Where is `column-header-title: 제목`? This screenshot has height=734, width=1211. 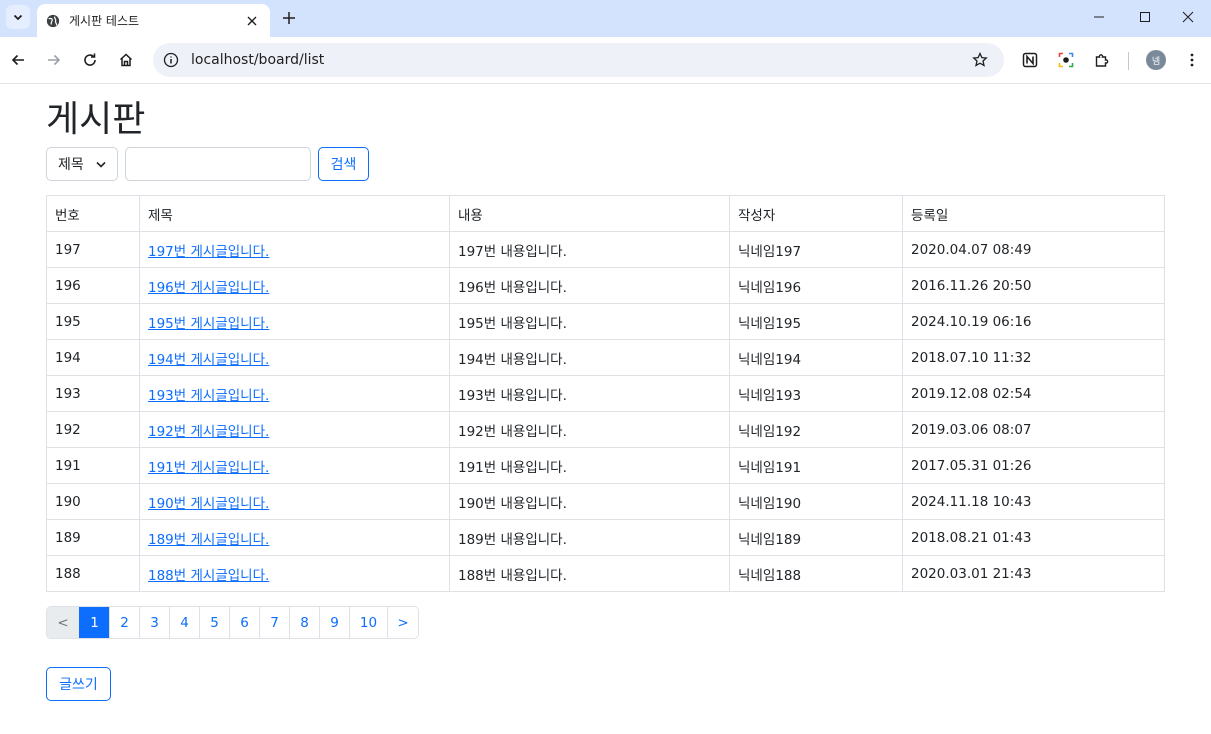
column-header-title: 제목 is located at coordinates (294, 213).